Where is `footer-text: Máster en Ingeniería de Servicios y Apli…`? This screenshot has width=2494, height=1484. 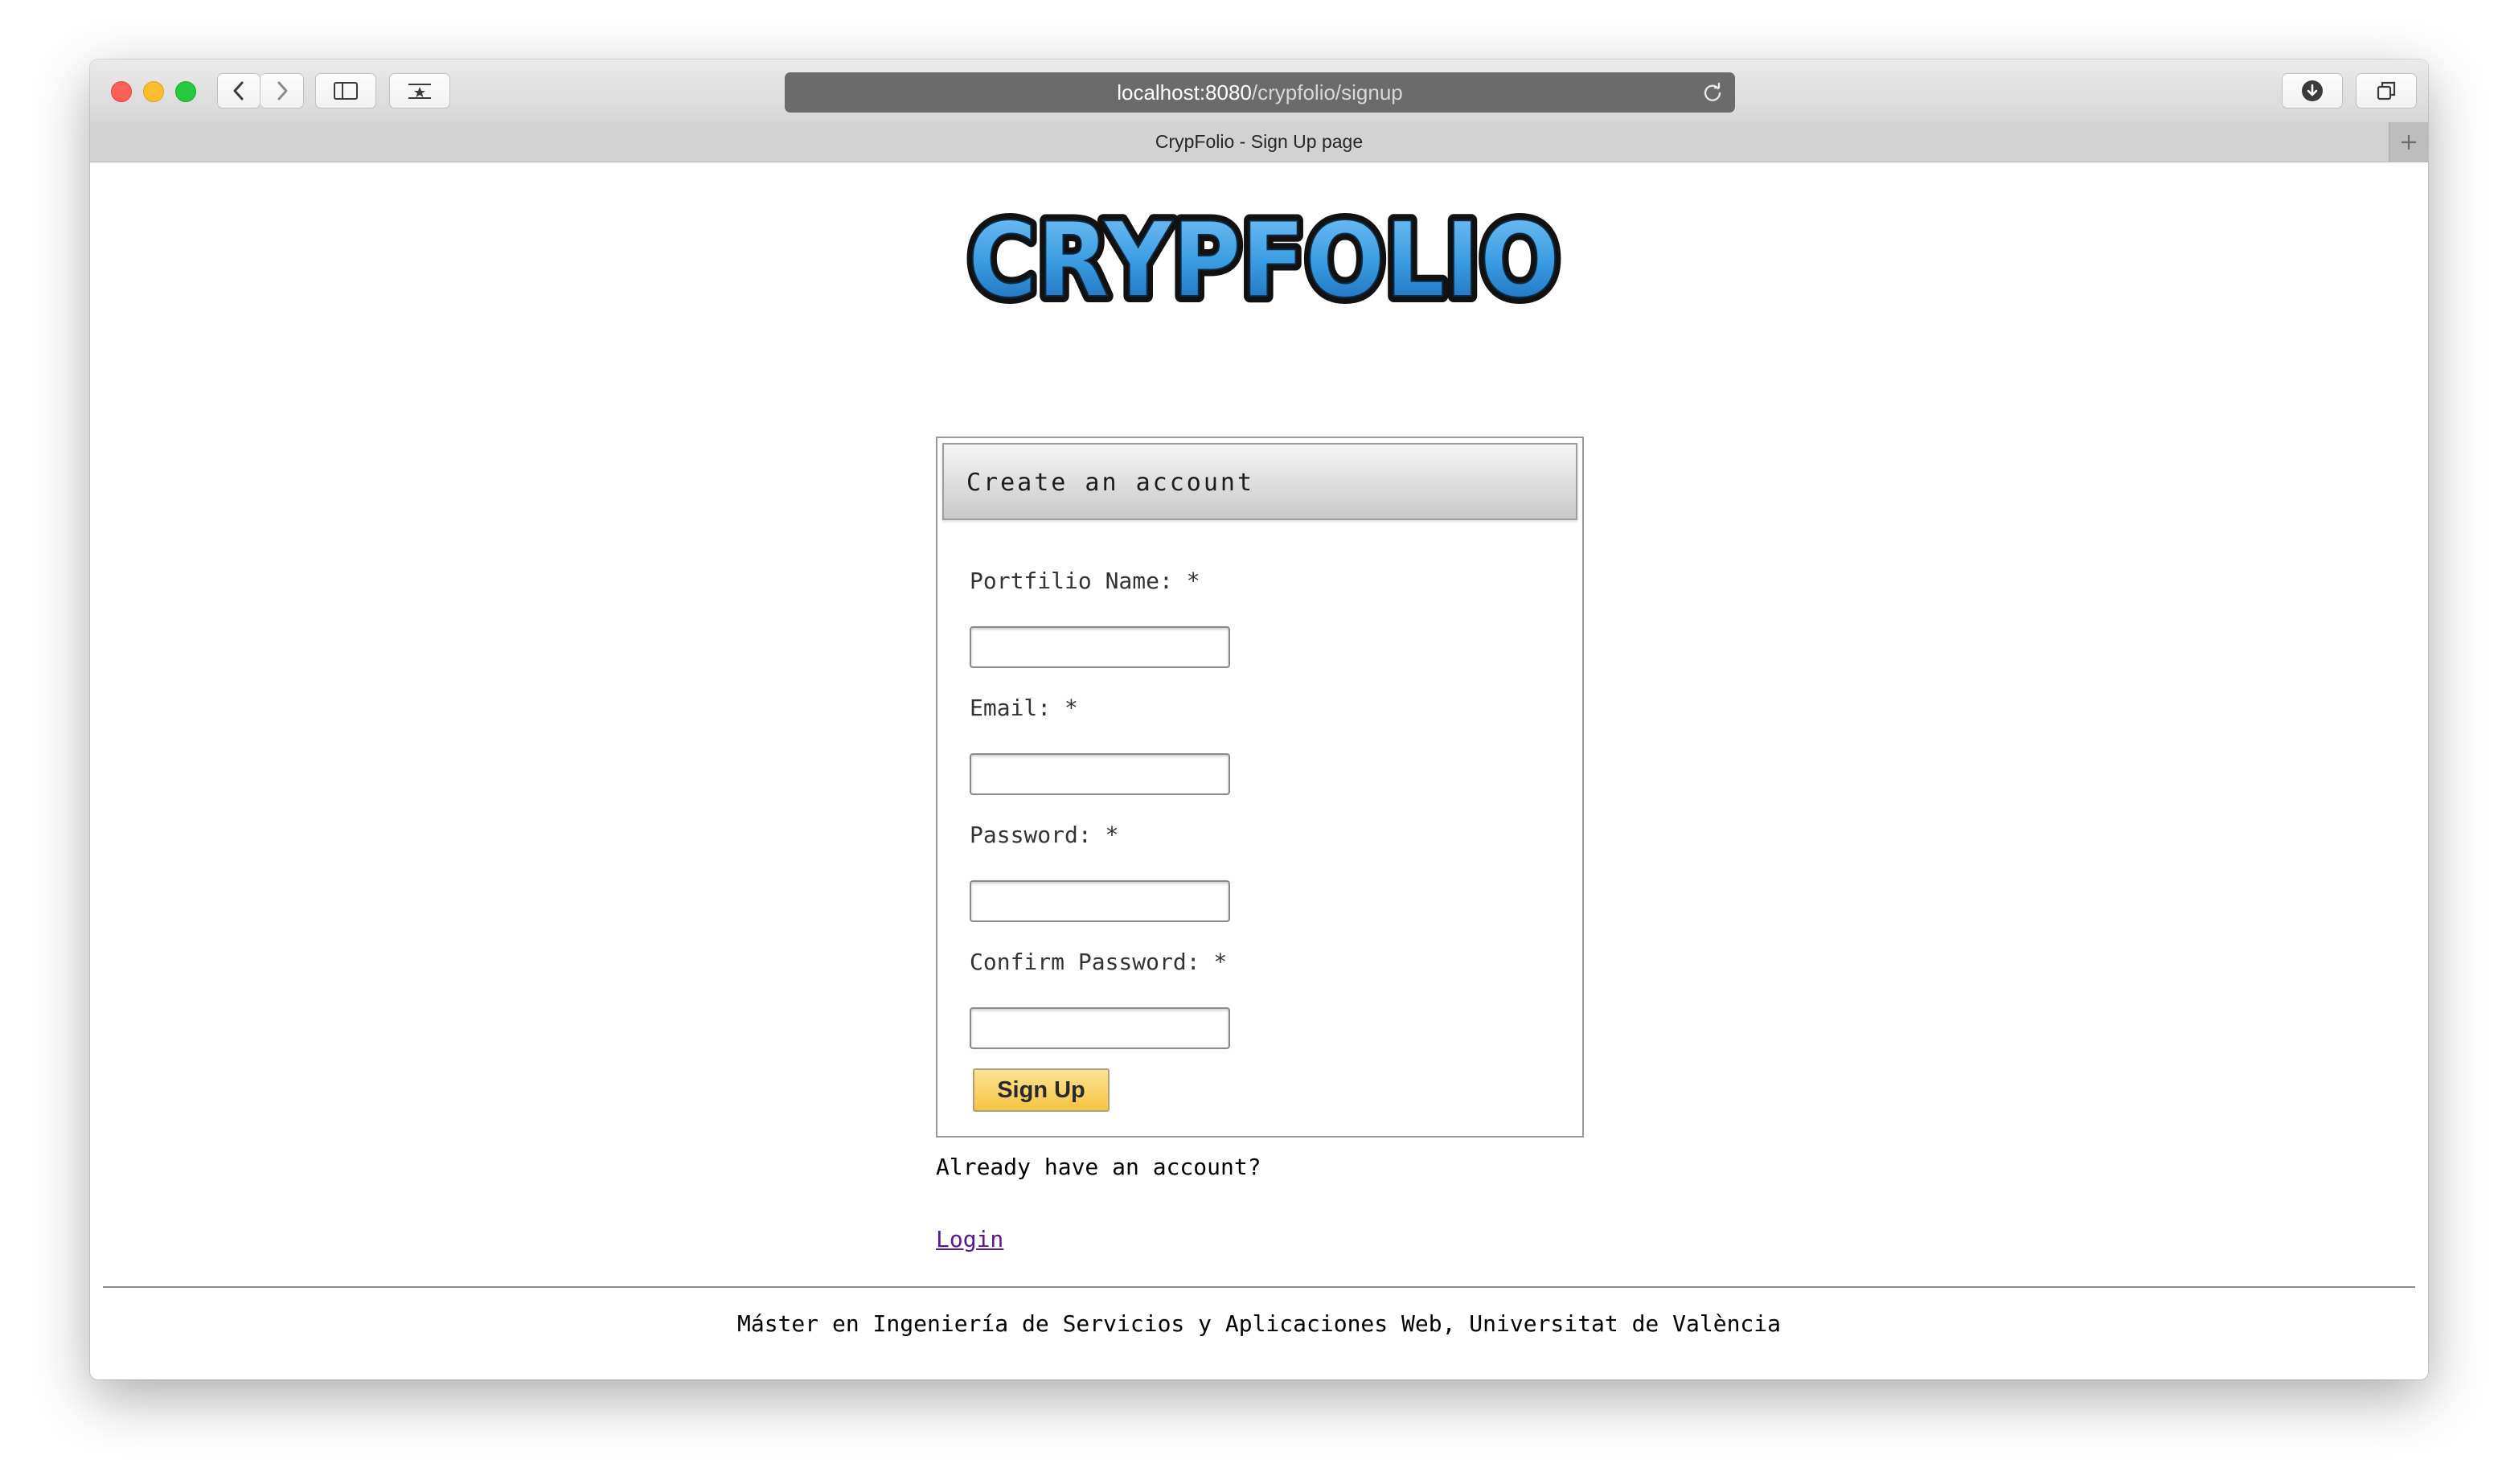
footer-text: Máster en Ingeniería de Servicios y Apli… is located at coordinates (1259, 1324).